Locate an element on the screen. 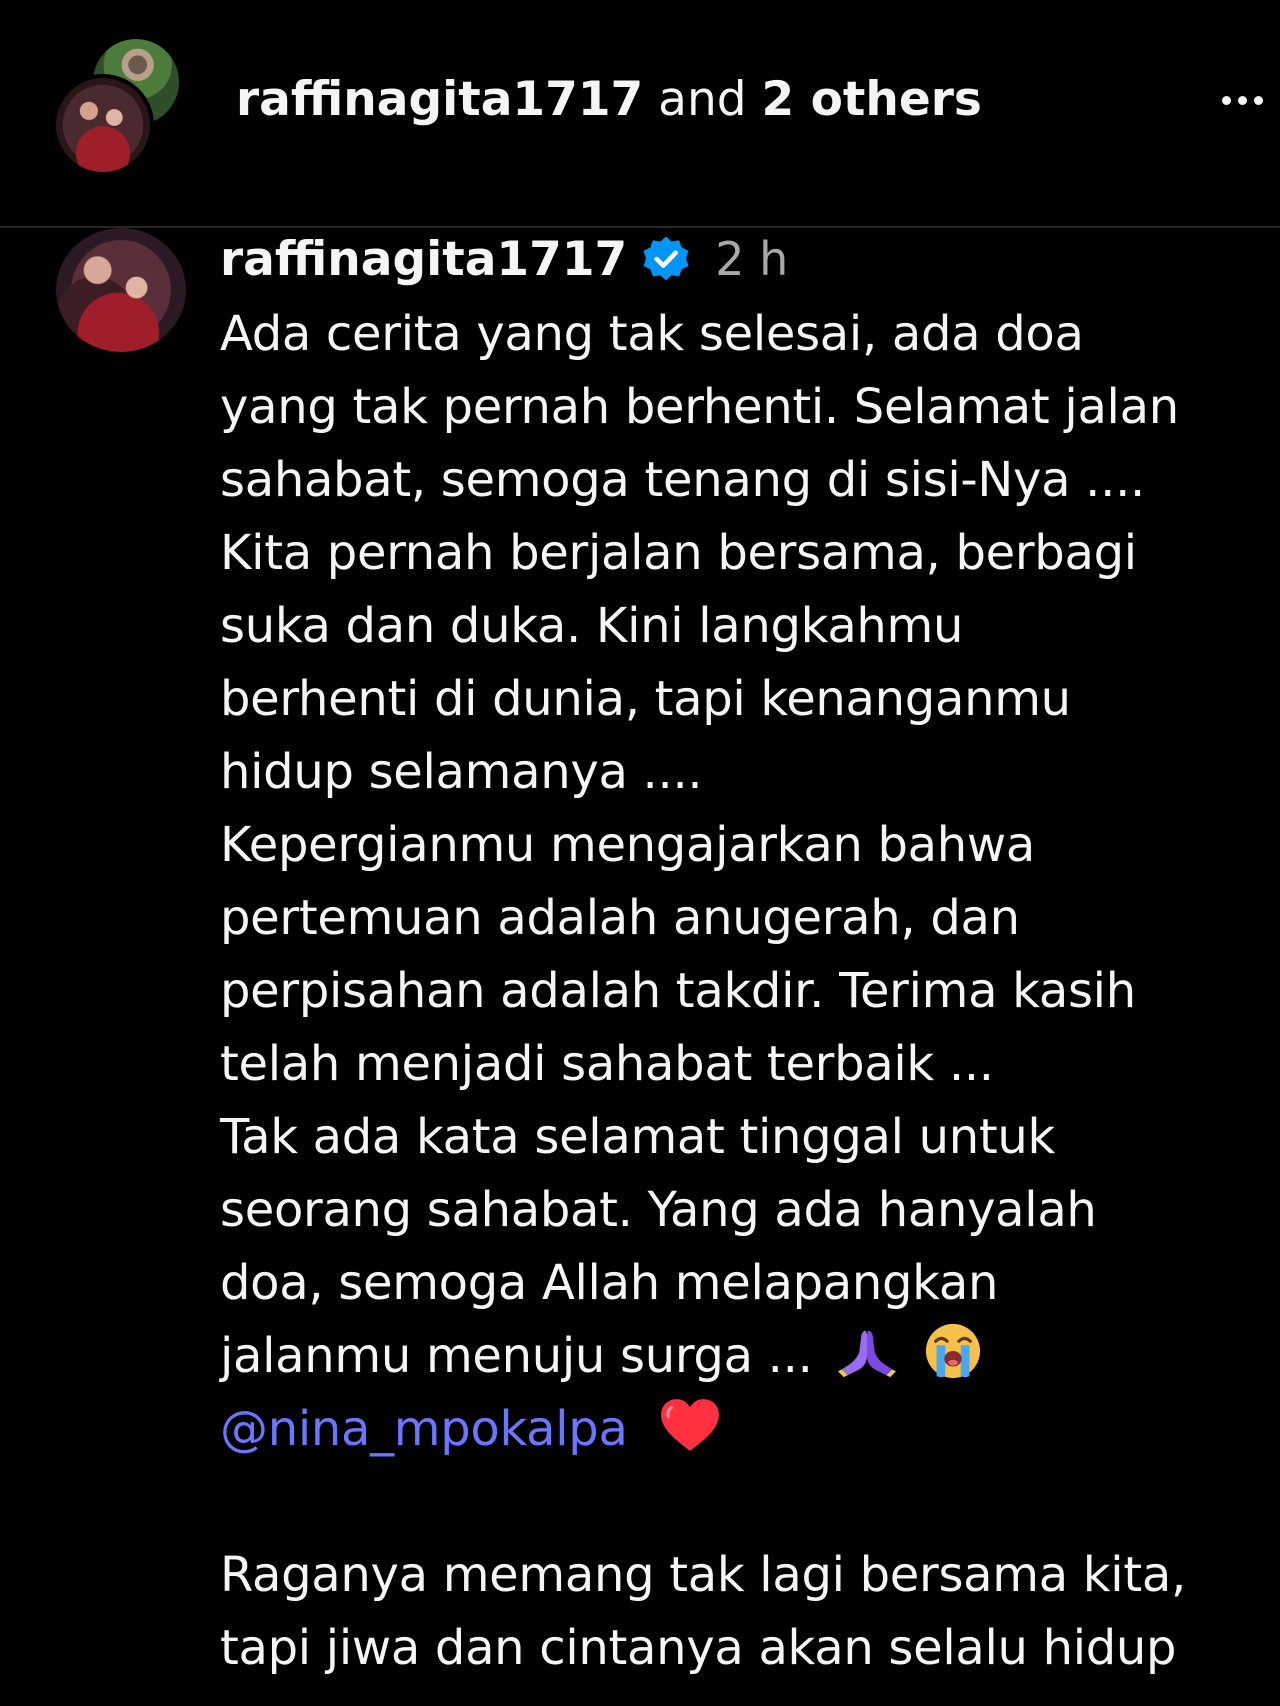 The image size is (1280, 1706). comment-line: perpisahan adalah takdir. Terima kasih is located at coordinates (678, 991).